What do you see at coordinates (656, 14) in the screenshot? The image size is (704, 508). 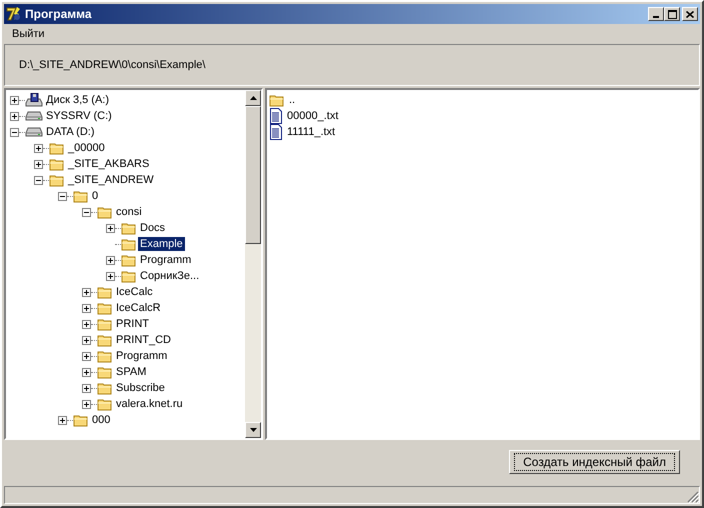 I see `minimize-button` at bounding box center [656, 14].